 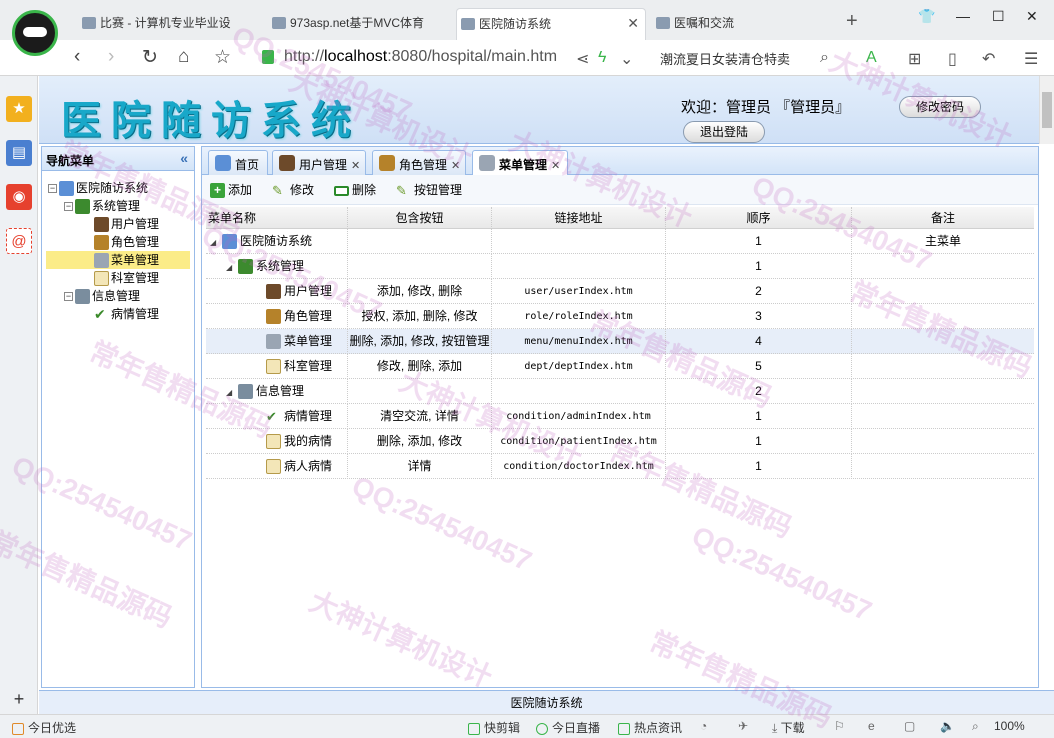 What do you see at coordinates (420, 218) in the screenshot?
I see `column-header: 包含按钮` at bounding box center [420, 218].